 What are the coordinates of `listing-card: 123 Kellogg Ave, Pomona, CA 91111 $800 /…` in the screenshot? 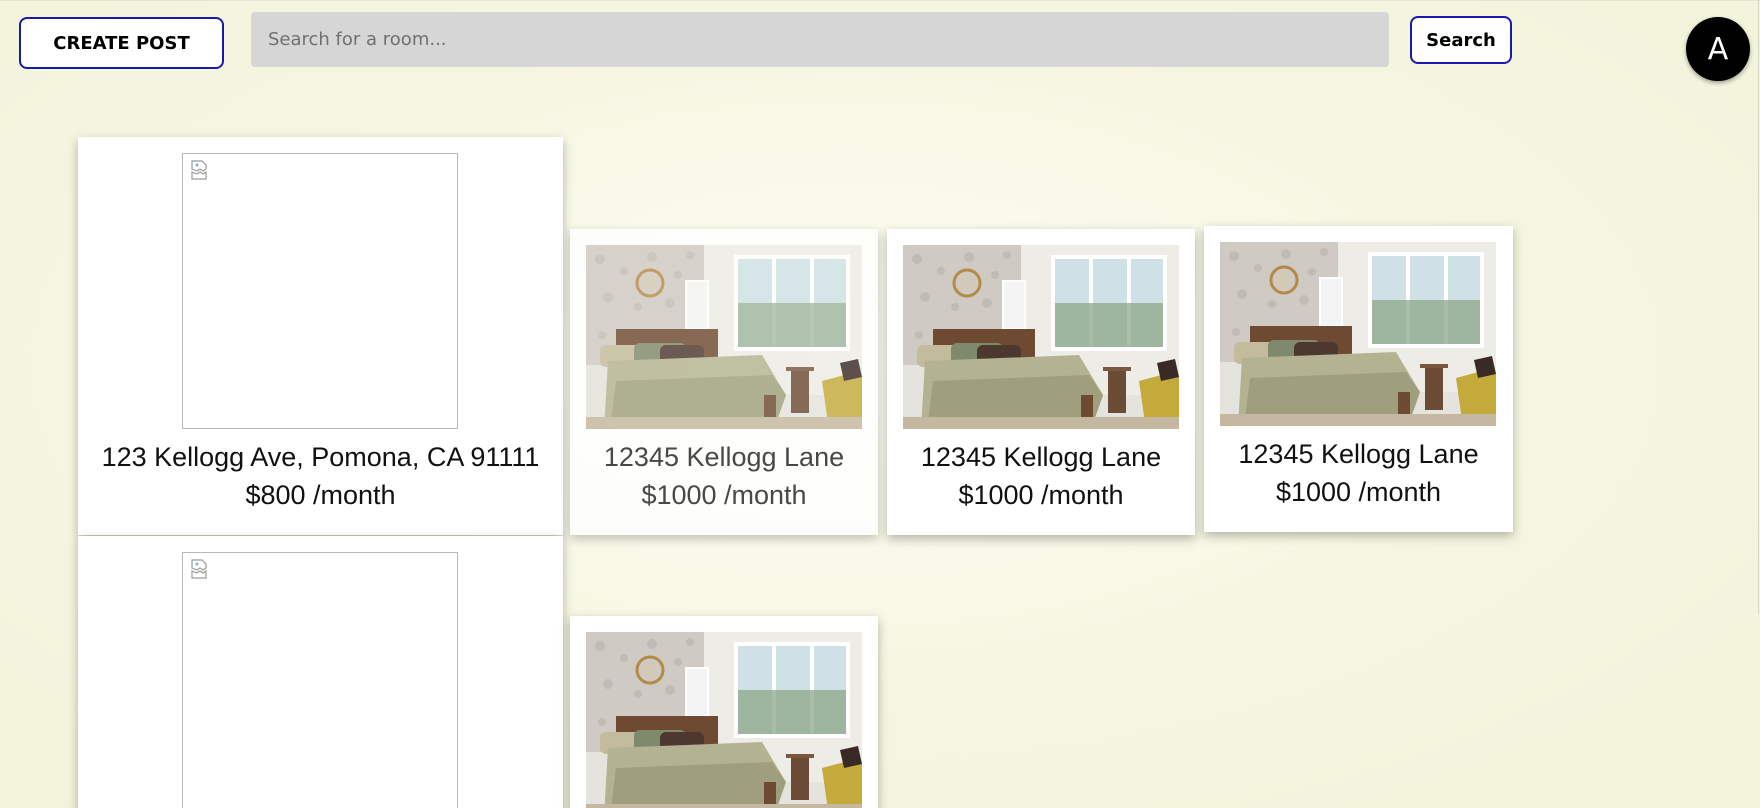 It's located at (320, 336).